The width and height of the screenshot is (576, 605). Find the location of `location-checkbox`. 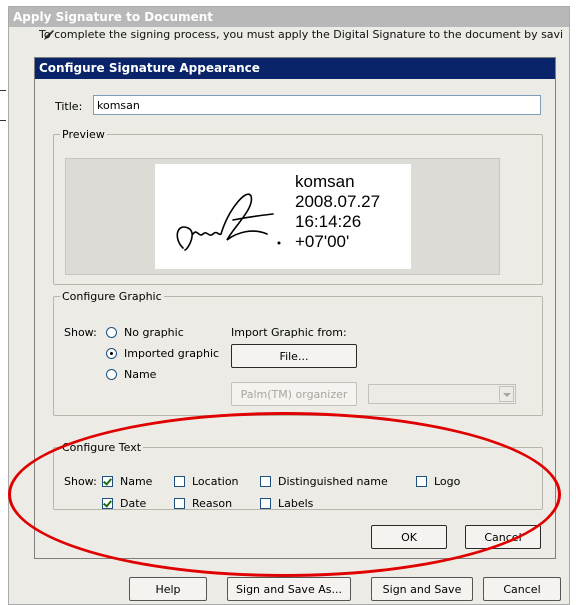

location-checkbox is located at coordinates (179, 481).